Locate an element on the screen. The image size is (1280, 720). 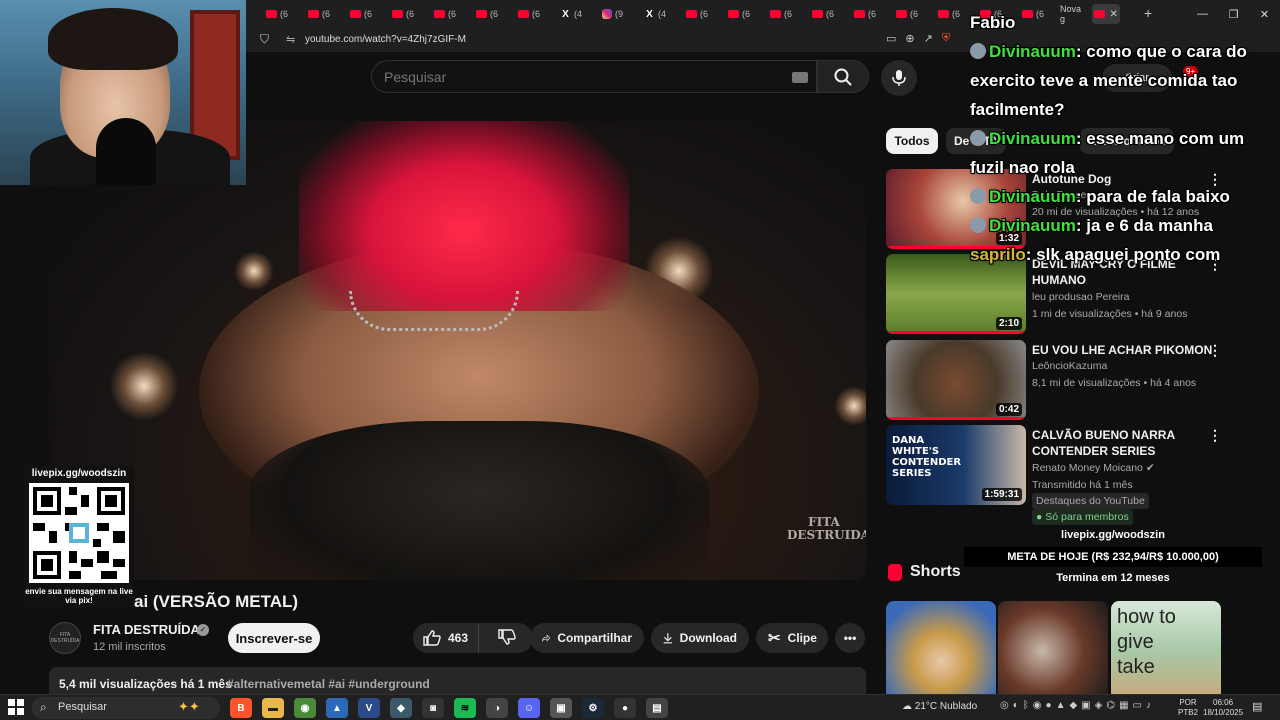
site-info-icon: ⇋ is located at coordinates (290, 39).